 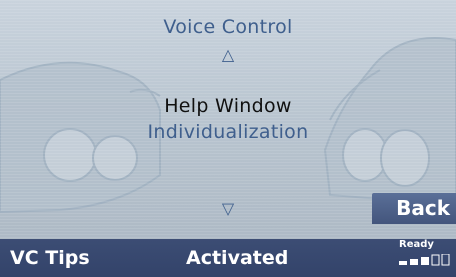 What do you see at coordinates (50, 258) in the screenshot?
I see `vc-tips-softkey: VC Tips` at bounding box center [50, 258].